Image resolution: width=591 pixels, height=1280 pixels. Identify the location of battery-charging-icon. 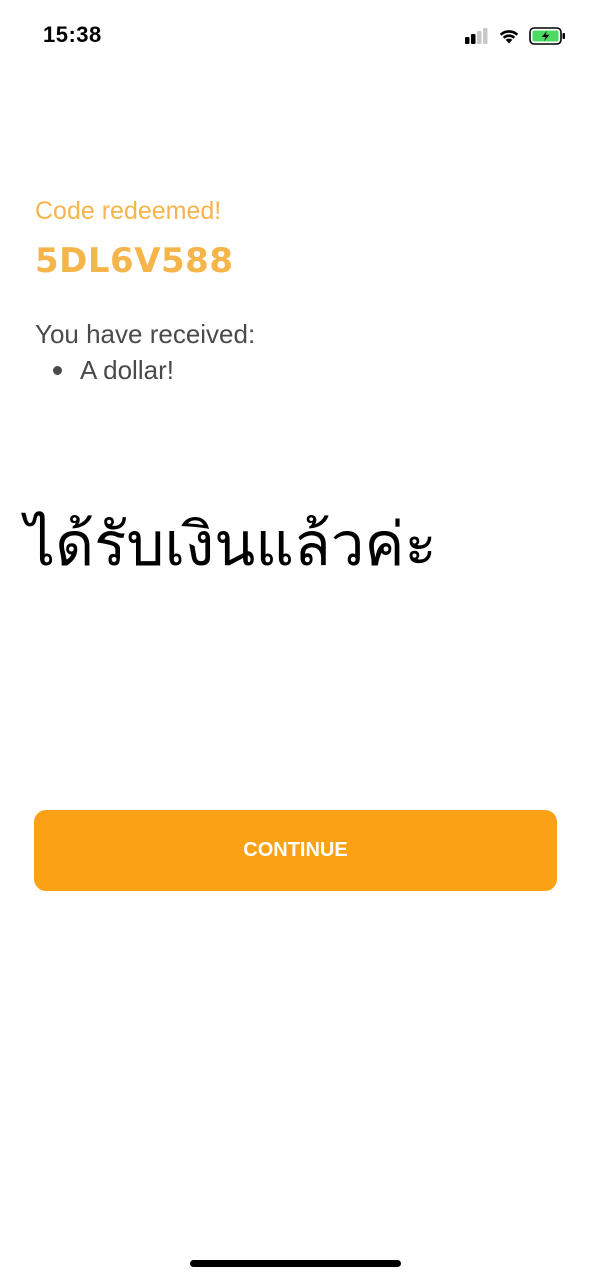
(547, 36).